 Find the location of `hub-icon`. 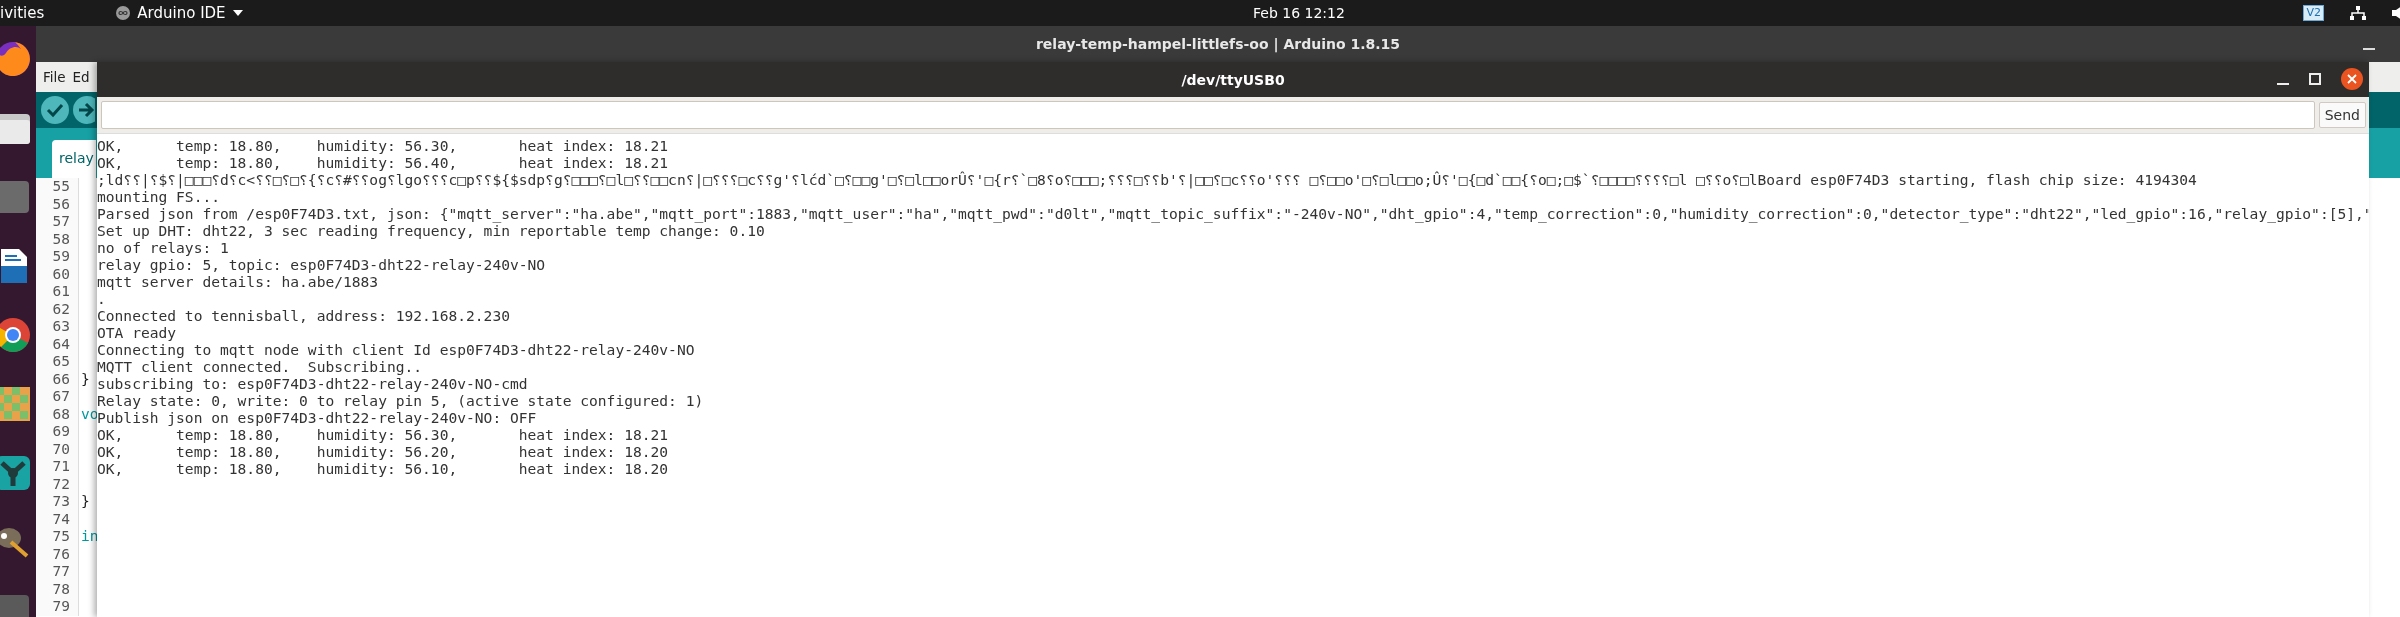

hub-icon is located at coordinates (16, 473).